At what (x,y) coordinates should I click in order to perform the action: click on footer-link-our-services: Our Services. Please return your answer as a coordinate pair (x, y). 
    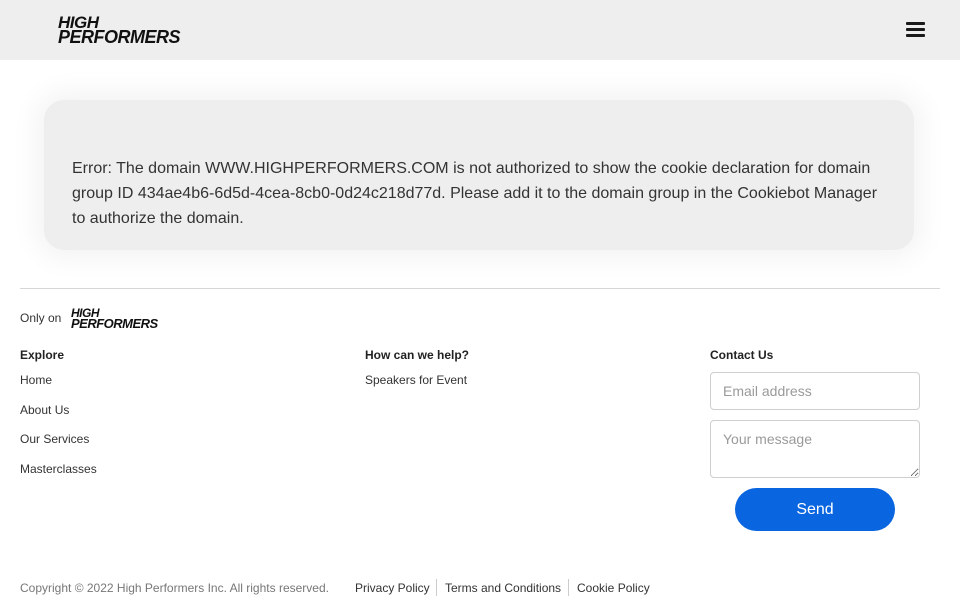
    Looking at the image, I should click on (54, 439).